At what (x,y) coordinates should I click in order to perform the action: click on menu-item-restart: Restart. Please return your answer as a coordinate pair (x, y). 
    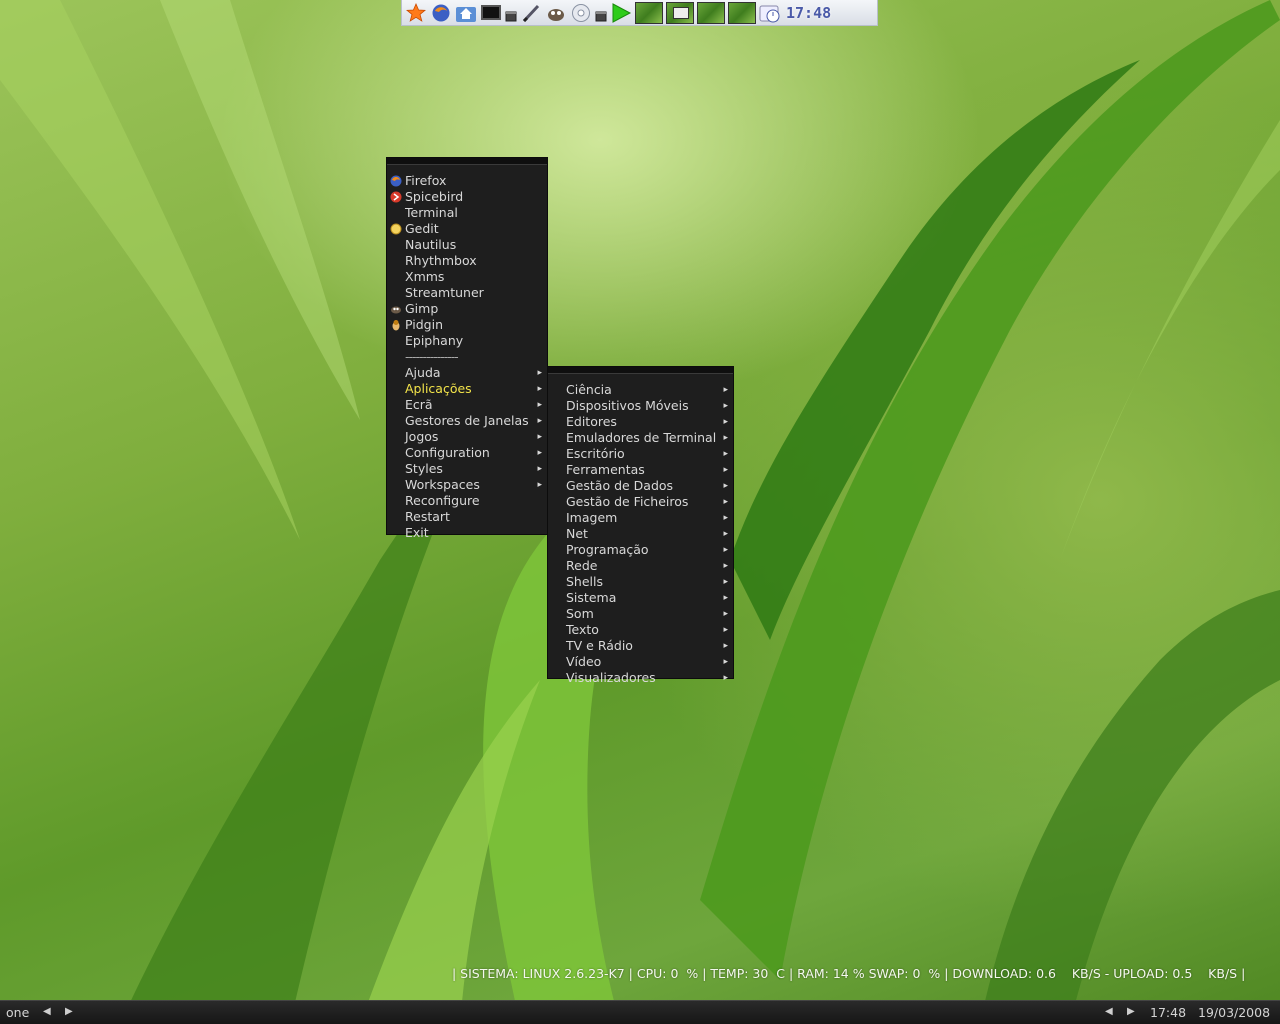
    Looking at the image, I should click on (467, 517).